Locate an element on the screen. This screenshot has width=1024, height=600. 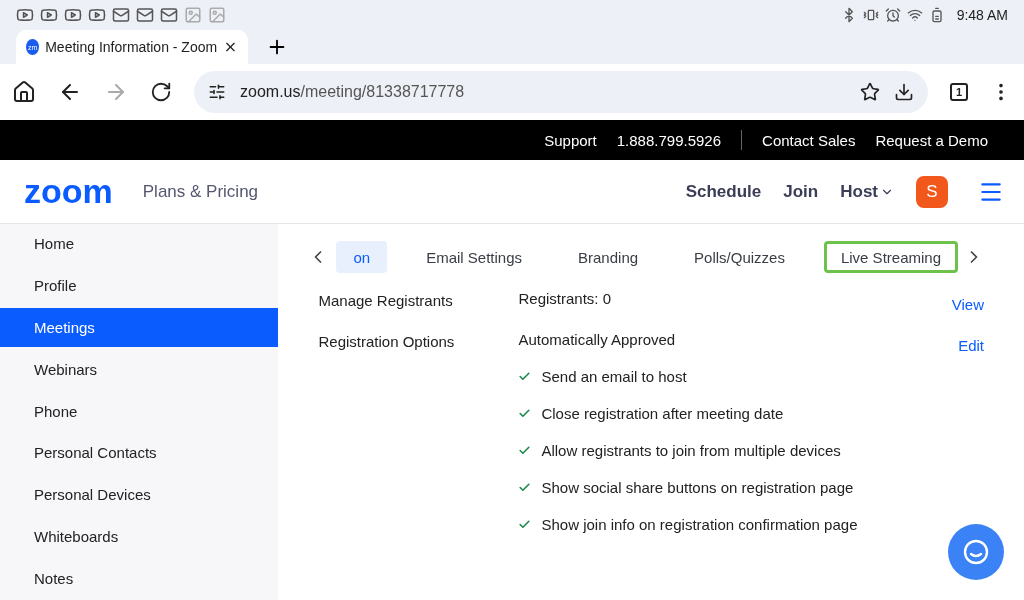
site-settings-icon is located at coordinates (217, 92).